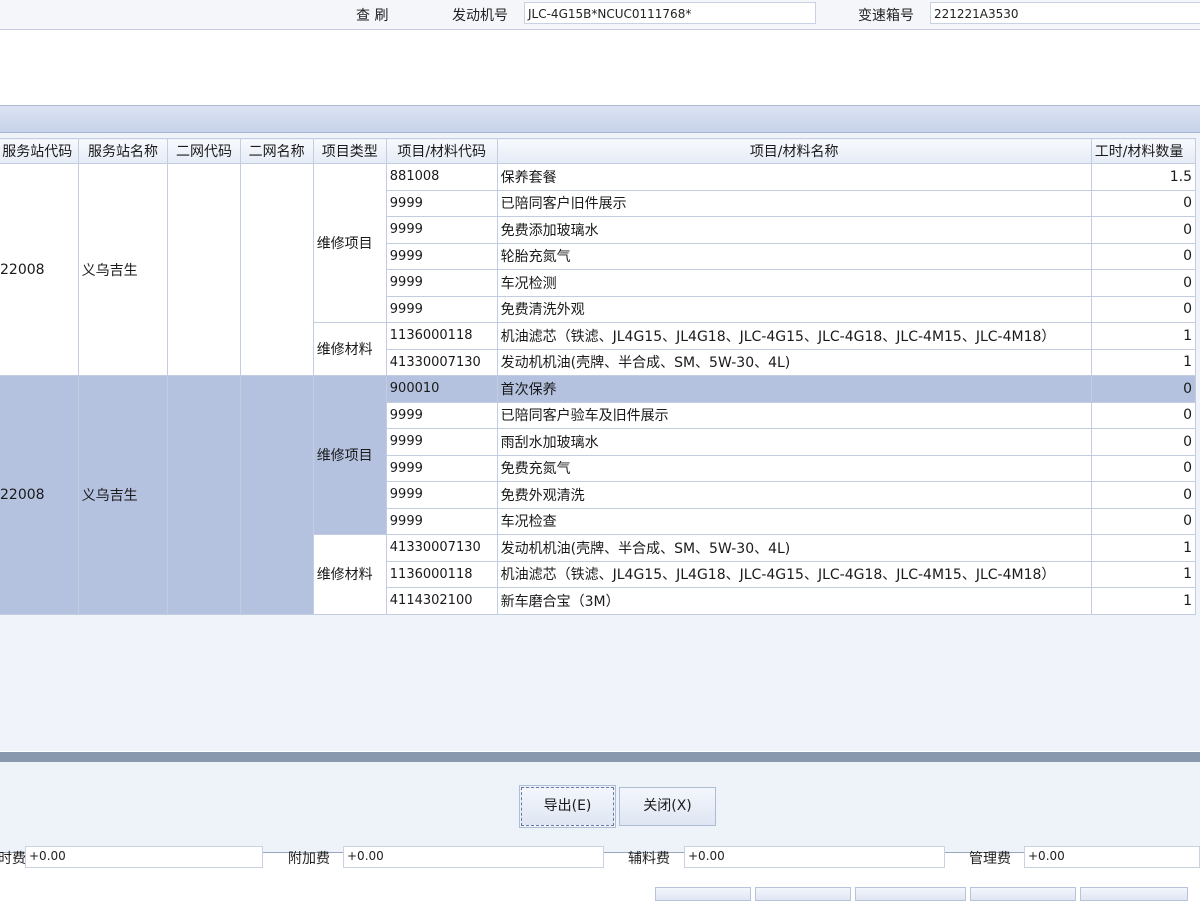 The width and height of the screenshot is (1200, 901). Describe the element at coordinates (1143, 177) in the screenshot. I see `quantity-cell: 1.5` at that location.